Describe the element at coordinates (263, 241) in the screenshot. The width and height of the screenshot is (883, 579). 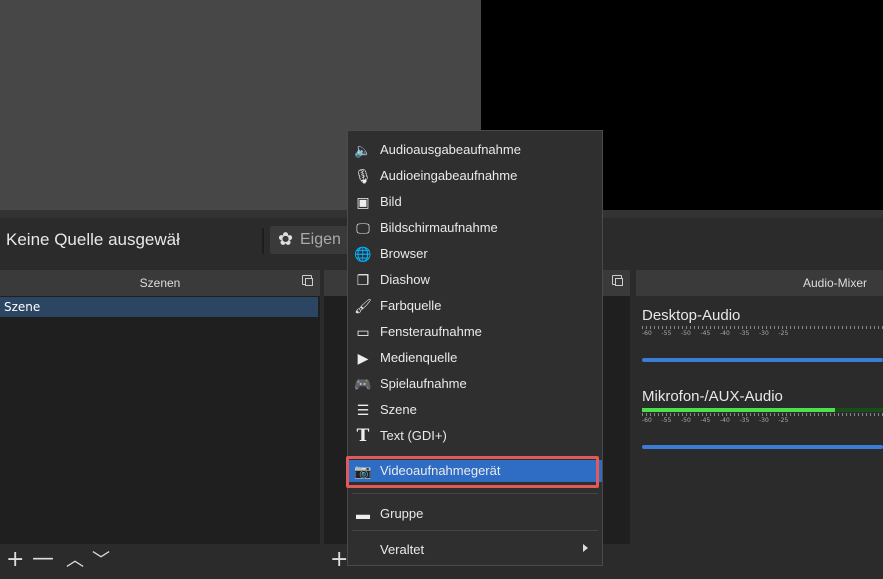
I see `toolbar-divider` at that location.